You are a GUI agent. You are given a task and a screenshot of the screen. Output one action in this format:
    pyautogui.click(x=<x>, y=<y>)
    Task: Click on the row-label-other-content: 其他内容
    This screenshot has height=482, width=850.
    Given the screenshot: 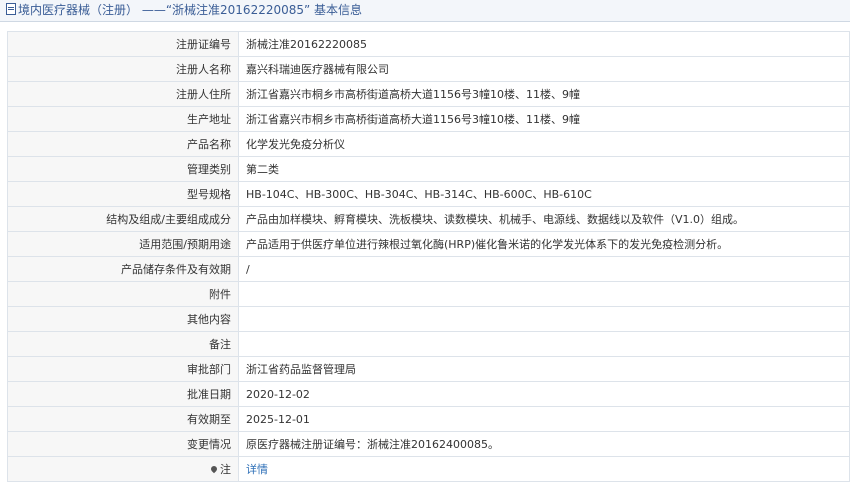 What is the action you would take?
    pyautogui.click(x=123, y=319)
    